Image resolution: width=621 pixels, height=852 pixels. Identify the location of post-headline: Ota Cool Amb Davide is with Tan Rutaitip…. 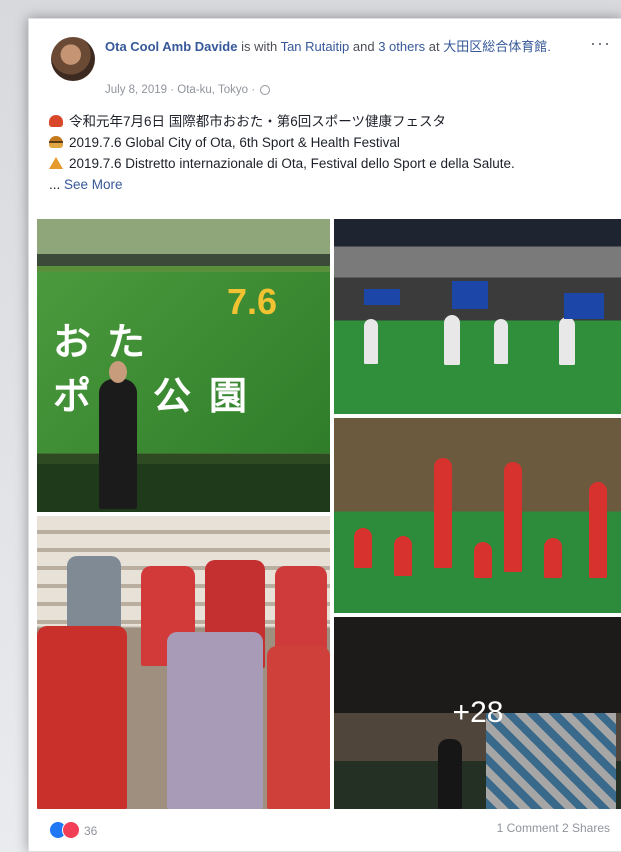
(340, 47).